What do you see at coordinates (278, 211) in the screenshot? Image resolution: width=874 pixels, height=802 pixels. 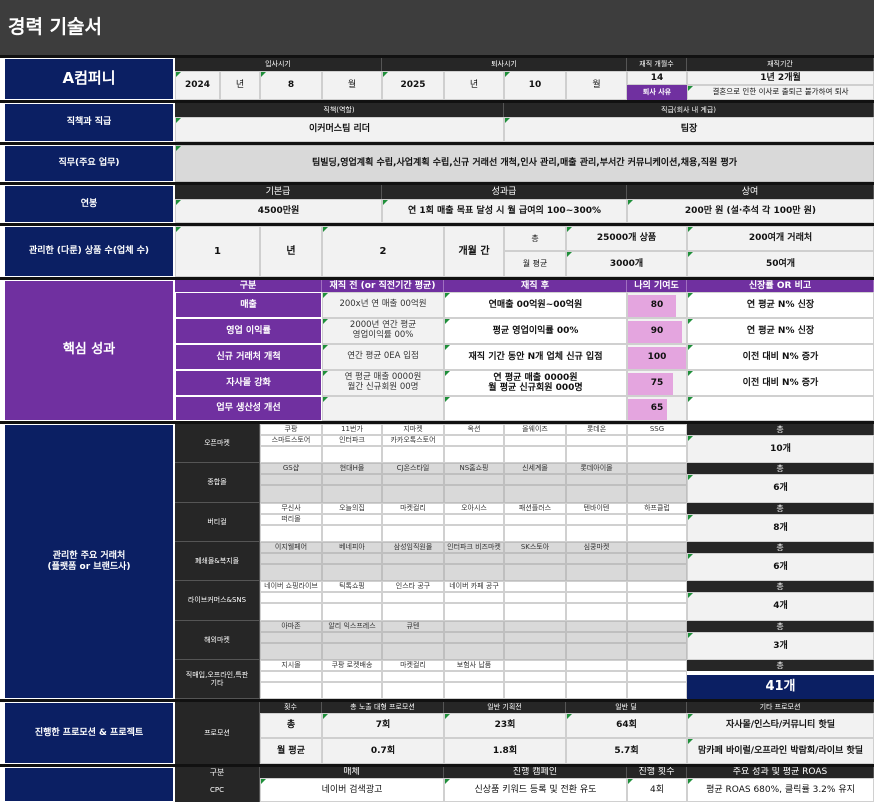 I see `base-salary: 4500만원` at bounding box center [278, 211].